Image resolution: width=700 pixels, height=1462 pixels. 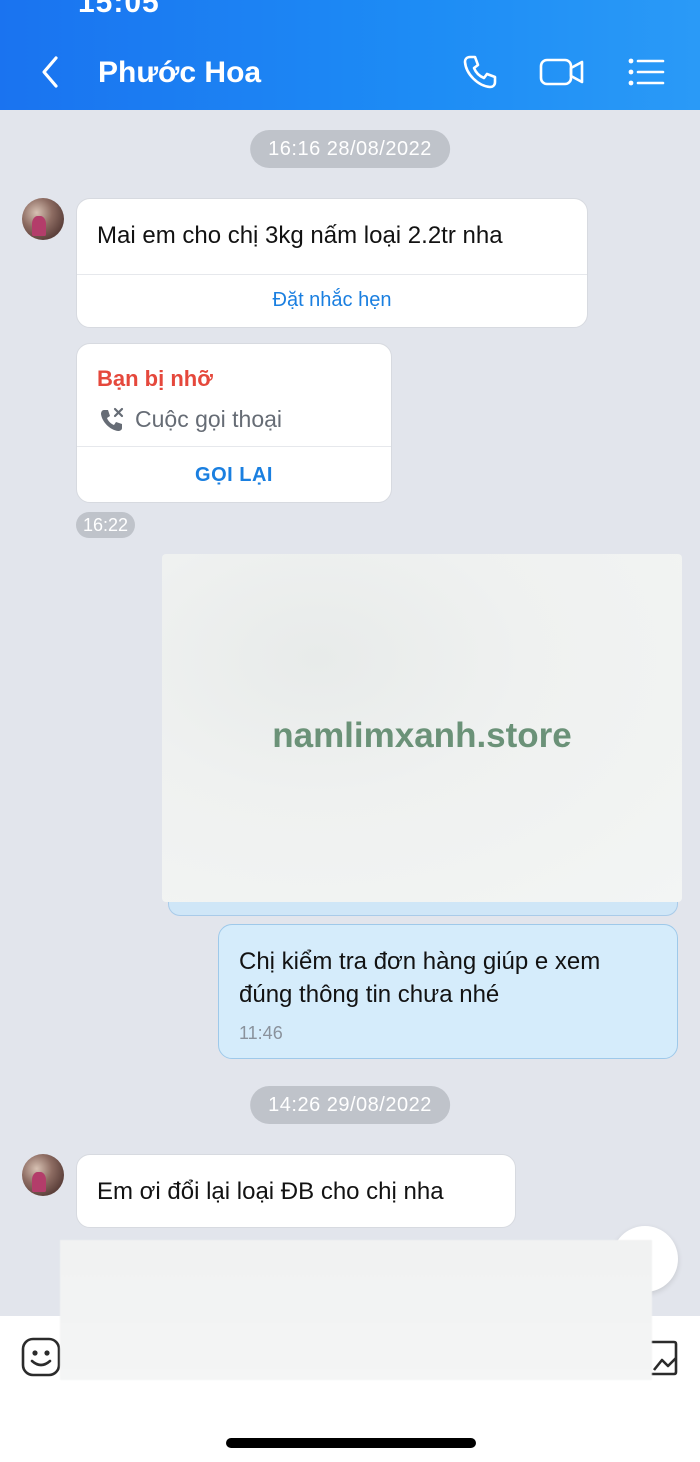 What do you see at coordinates (270, 1191) in the screenshot?
I see `message-text: Em ơi đổi lại loại ĐB cho chị nha` at bounding box center [270, 1191].